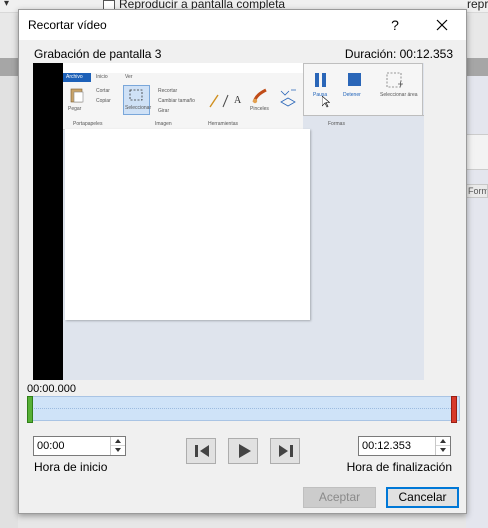  I want to click on cancel-button: Cancelar, so click(422, 497).